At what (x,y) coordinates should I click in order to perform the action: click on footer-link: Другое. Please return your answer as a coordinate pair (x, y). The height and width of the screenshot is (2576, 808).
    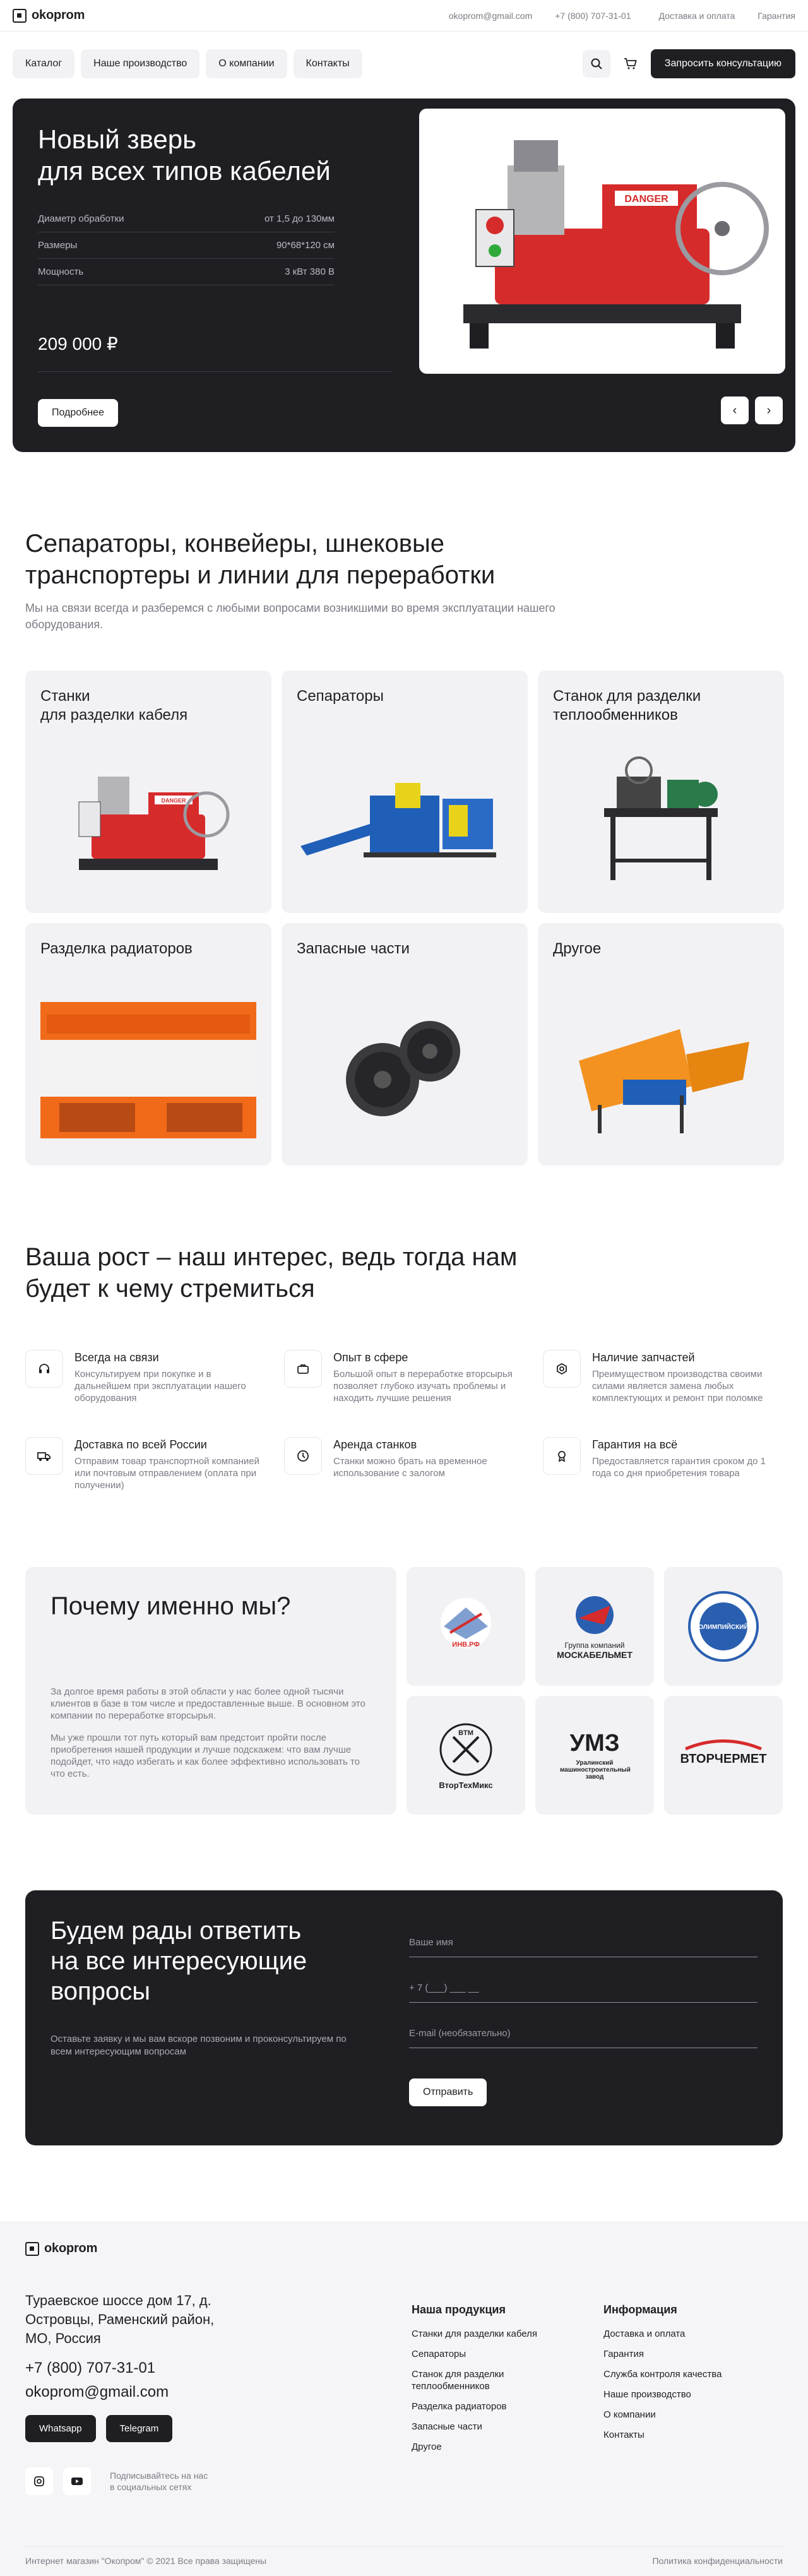
    Looking at the image, I should click on (481, 2447).